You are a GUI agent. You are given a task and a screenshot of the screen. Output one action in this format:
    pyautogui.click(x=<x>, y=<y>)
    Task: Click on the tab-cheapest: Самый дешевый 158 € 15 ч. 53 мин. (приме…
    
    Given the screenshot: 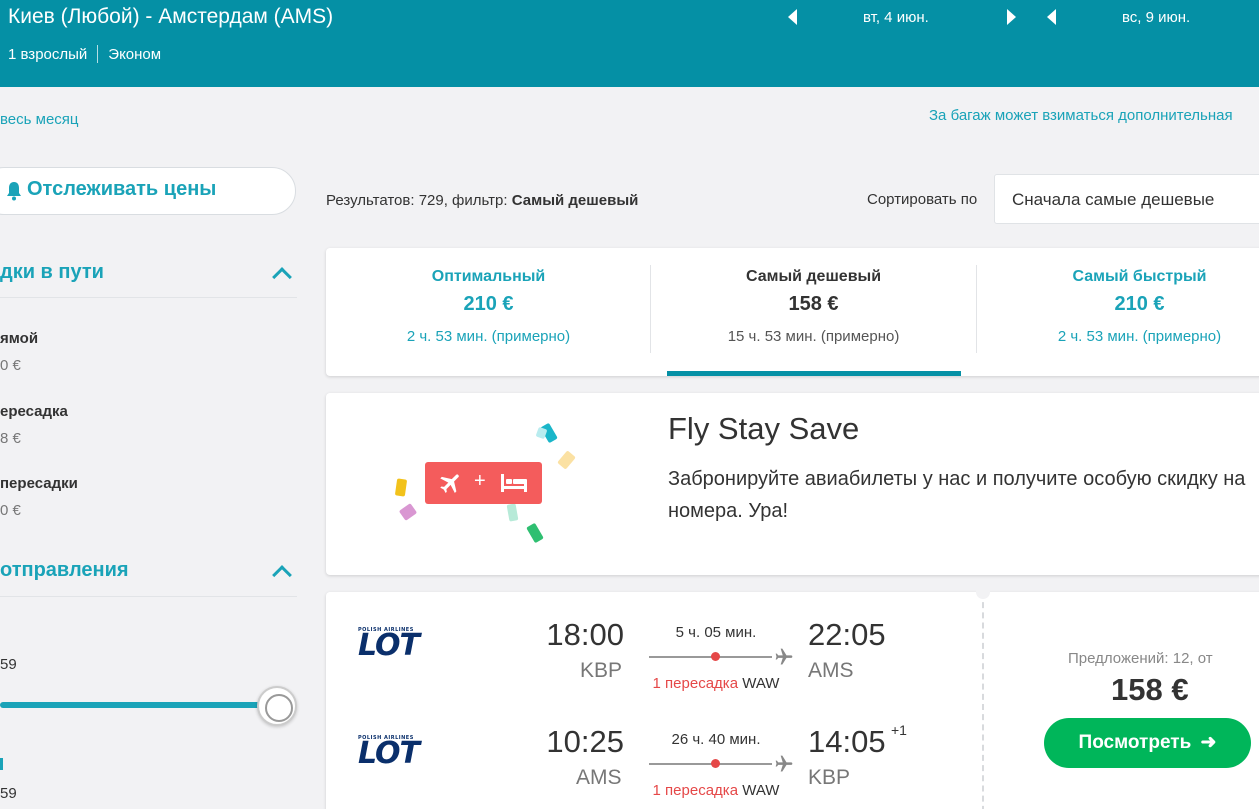 What is the action you would take?
    pyautogui.click(x=813, y=312)
    